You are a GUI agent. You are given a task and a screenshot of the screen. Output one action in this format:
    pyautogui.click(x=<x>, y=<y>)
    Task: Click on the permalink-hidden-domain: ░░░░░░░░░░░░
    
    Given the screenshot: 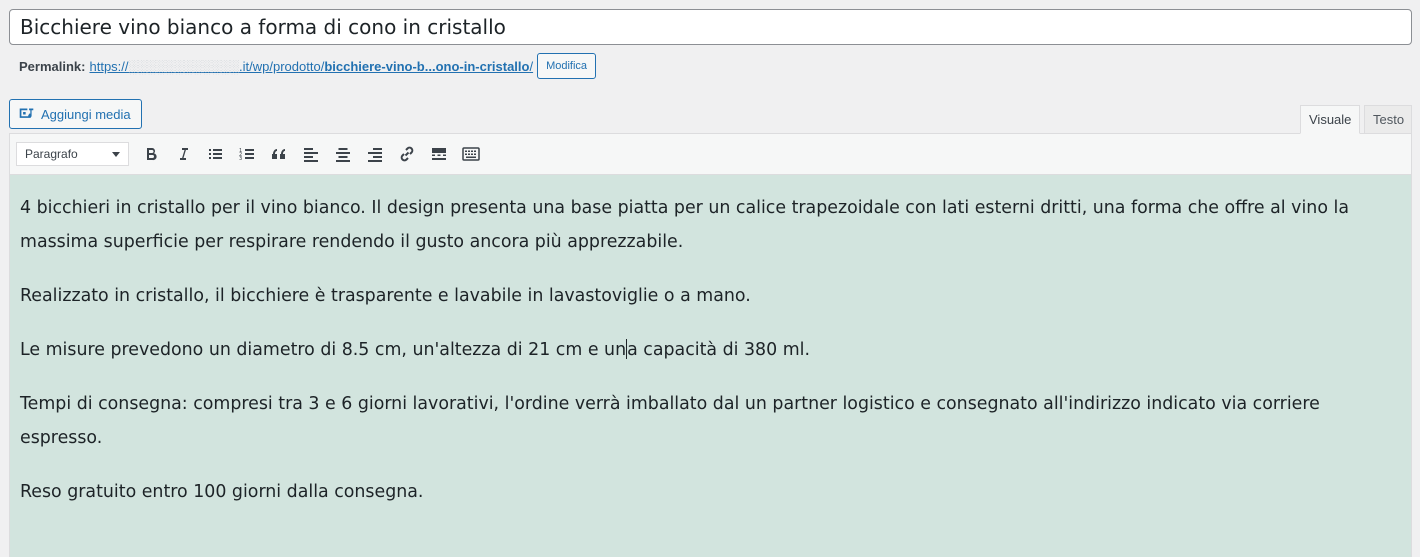 What is the action you would take?
    pyautogui.click(x=184, y=66)
    